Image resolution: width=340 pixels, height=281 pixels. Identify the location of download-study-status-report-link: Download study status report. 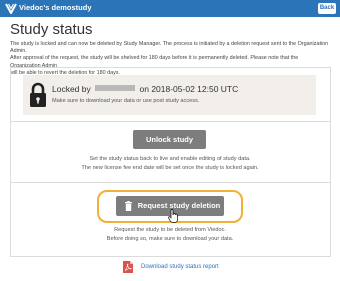
(180, 267).